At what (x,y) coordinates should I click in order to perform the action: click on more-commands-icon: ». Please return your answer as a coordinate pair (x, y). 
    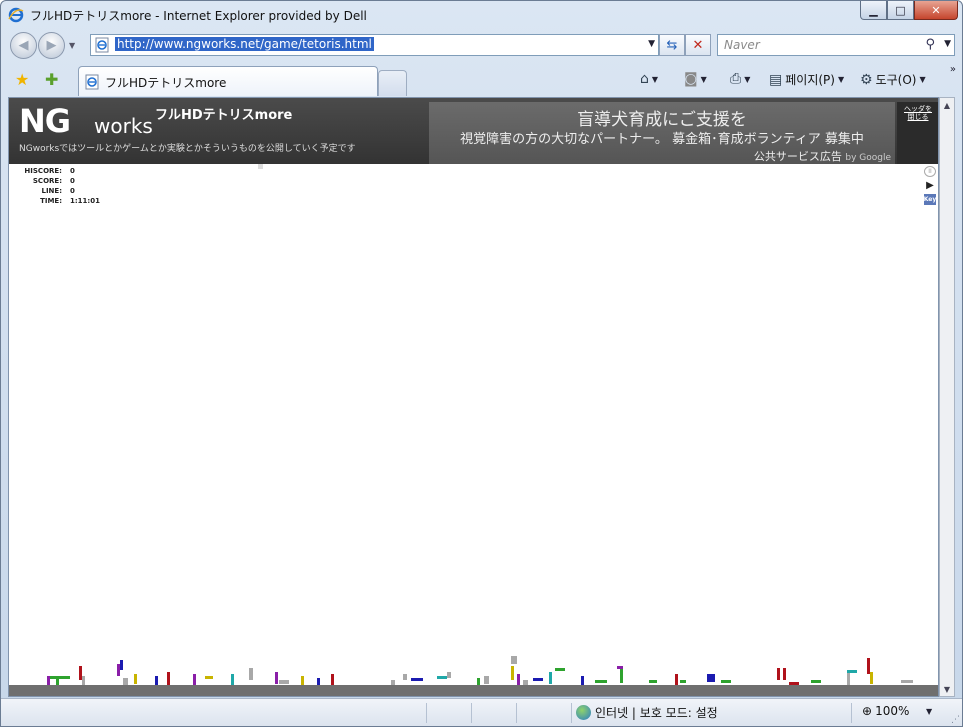
    Looking at the image, I should click on (953, 69).